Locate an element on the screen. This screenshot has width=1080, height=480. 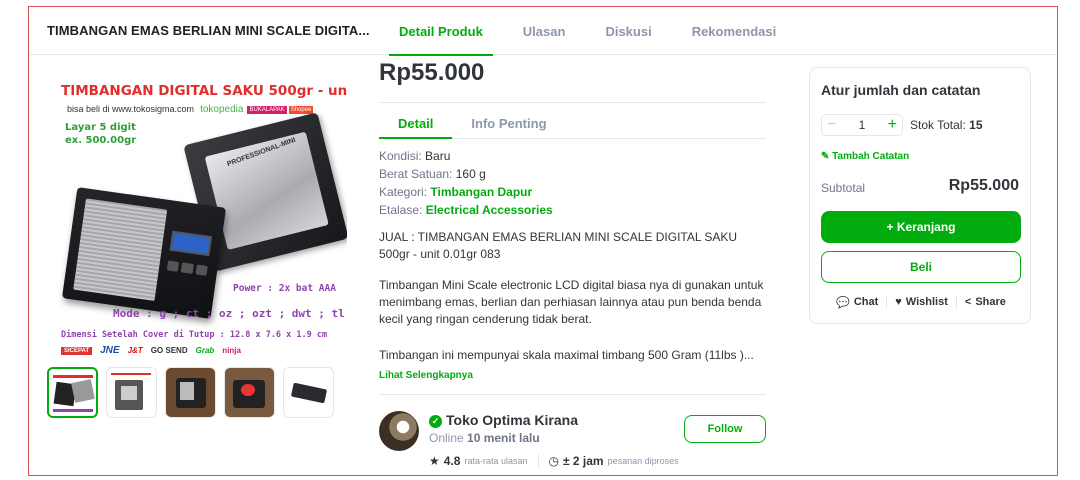
scale-plate is located at coordinates (120, 249).